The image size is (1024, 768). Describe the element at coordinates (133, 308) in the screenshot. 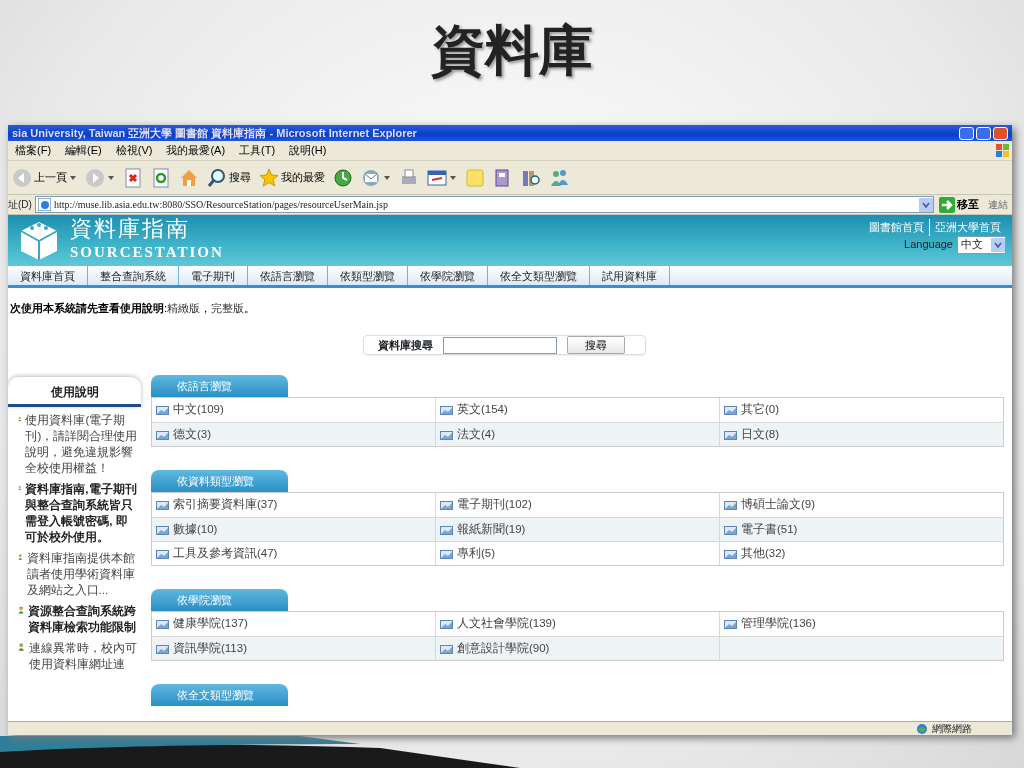

I see `notice-text: 次使用本系統請先查看使用說明:精緻版，完整版。` at that location.